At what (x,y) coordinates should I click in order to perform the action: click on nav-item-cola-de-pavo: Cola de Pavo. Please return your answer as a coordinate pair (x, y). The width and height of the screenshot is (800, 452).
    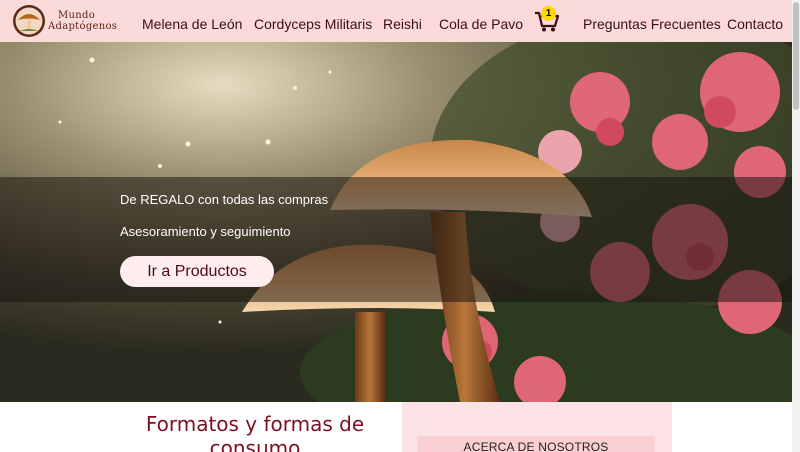
    Looking at the image, I should click on (481, 24).